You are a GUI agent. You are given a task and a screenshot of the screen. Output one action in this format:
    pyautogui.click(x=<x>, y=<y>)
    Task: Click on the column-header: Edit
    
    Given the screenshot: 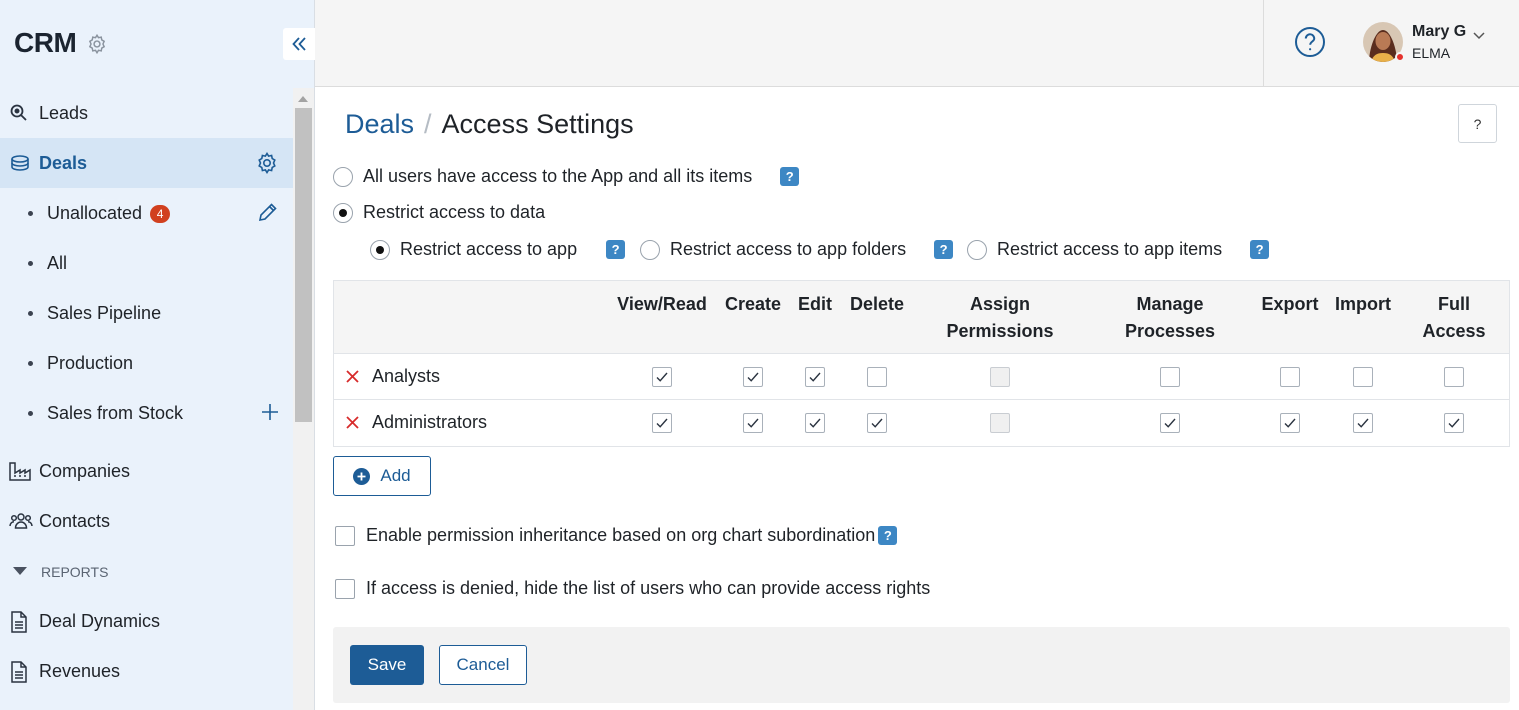 What is the action you would take?
    pyautogui.click(x=815, y=304)
    